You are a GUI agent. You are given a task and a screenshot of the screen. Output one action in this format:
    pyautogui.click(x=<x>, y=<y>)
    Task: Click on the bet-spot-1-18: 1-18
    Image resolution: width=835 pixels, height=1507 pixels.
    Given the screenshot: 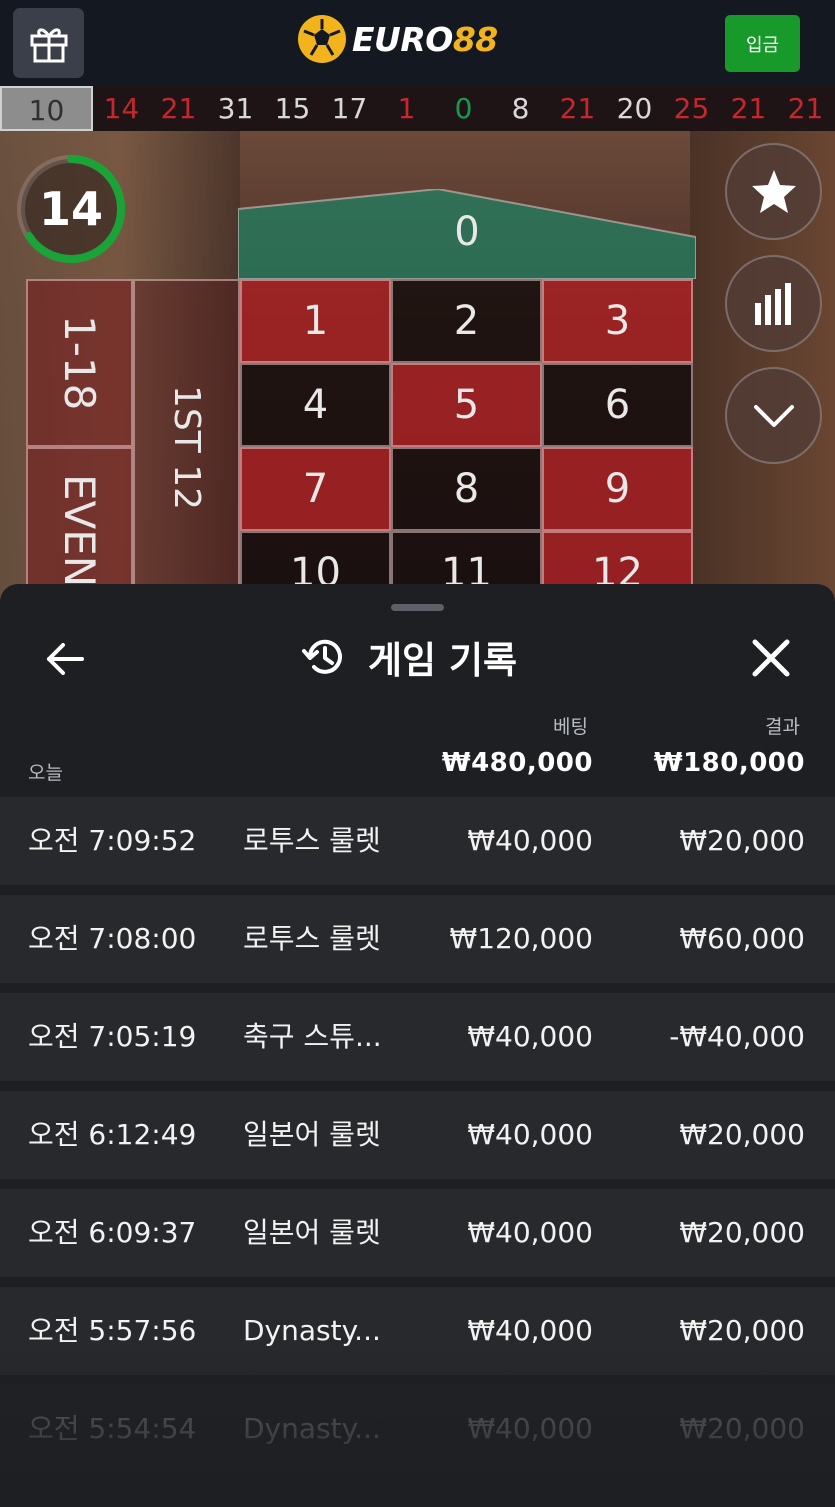 What is the action you would take?
    pyautogui.click(x=79, y=363)
    